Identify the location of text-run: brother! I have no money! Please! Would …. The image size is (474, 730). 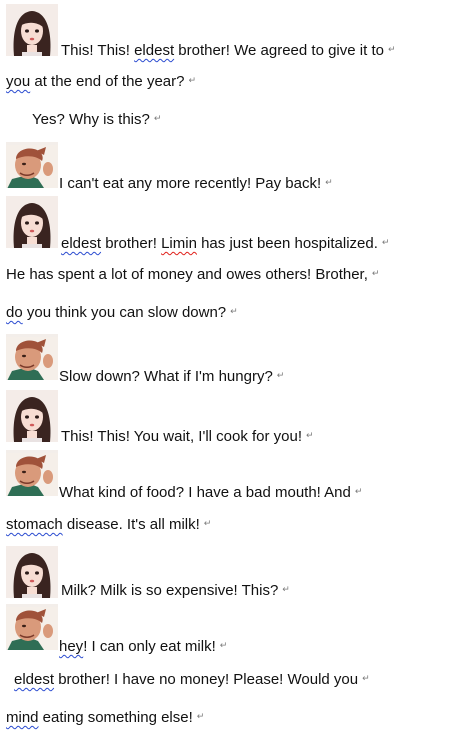
(206, 679).